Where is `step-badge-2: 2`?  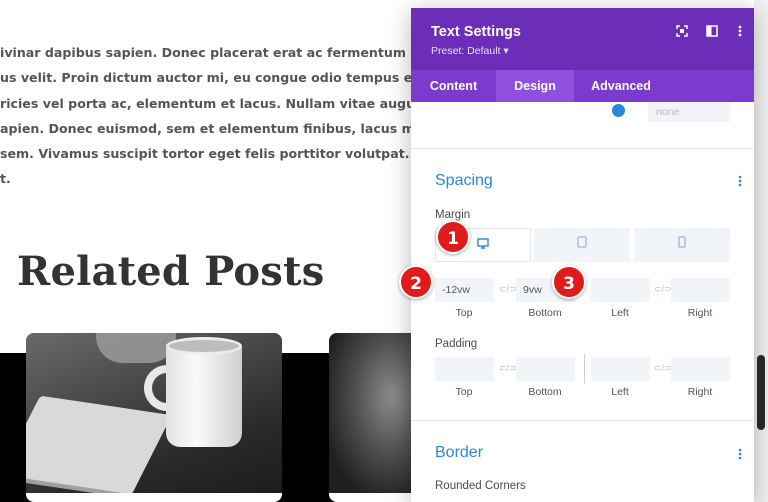 step-badge-2: 2 is located at coordinates (416, 282).